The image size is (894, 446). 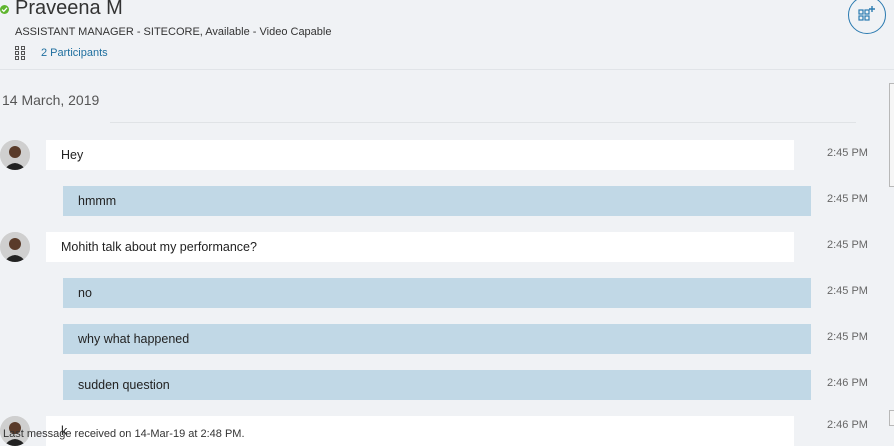 I want to click on message-bubble-outgoing: no, so click(x=437, y=293).